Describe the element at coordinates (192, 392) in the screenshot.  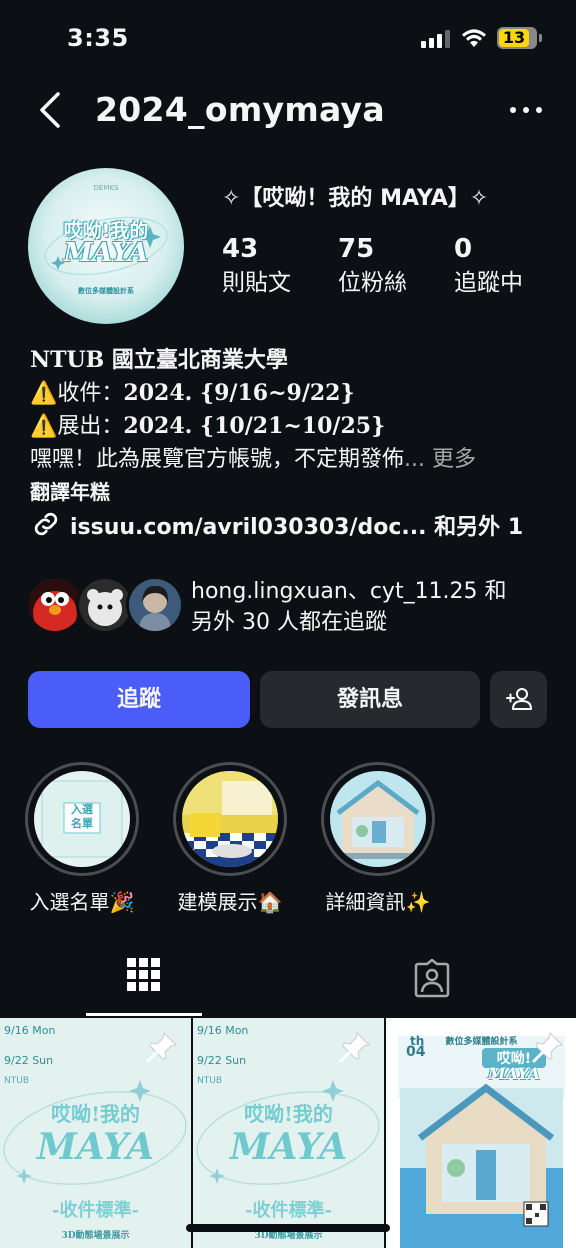
I see `bio-line-submission: ⚠️收件：2024. {9/16~9/22}` at that location.